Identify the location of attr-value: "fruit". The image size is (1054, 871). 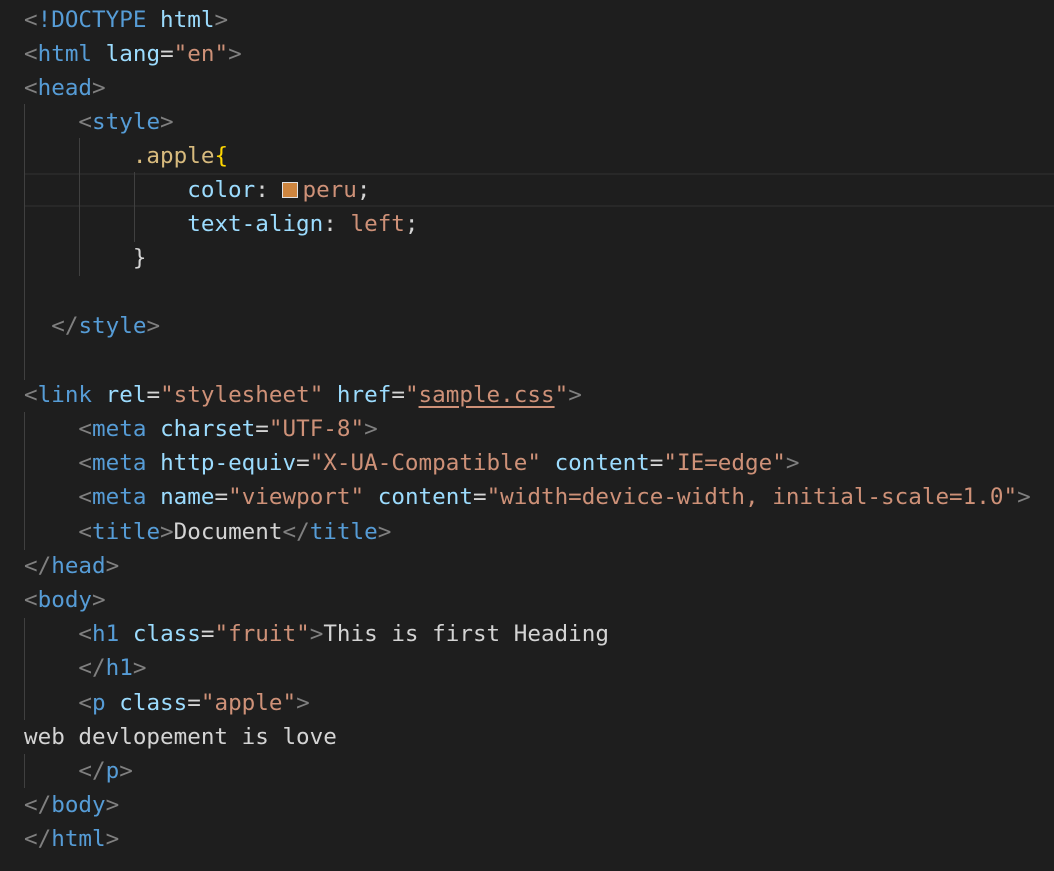
(262, 634).